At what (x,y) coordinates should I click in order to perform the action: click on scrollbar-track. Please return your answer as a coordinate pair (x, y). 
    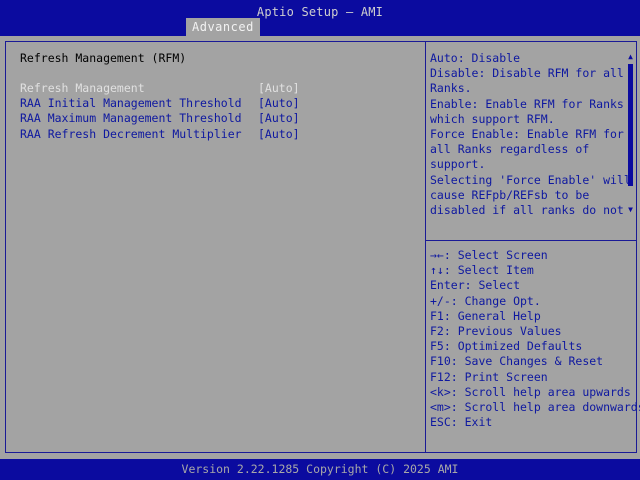
    Looking at the image, I should click on (630, 134).